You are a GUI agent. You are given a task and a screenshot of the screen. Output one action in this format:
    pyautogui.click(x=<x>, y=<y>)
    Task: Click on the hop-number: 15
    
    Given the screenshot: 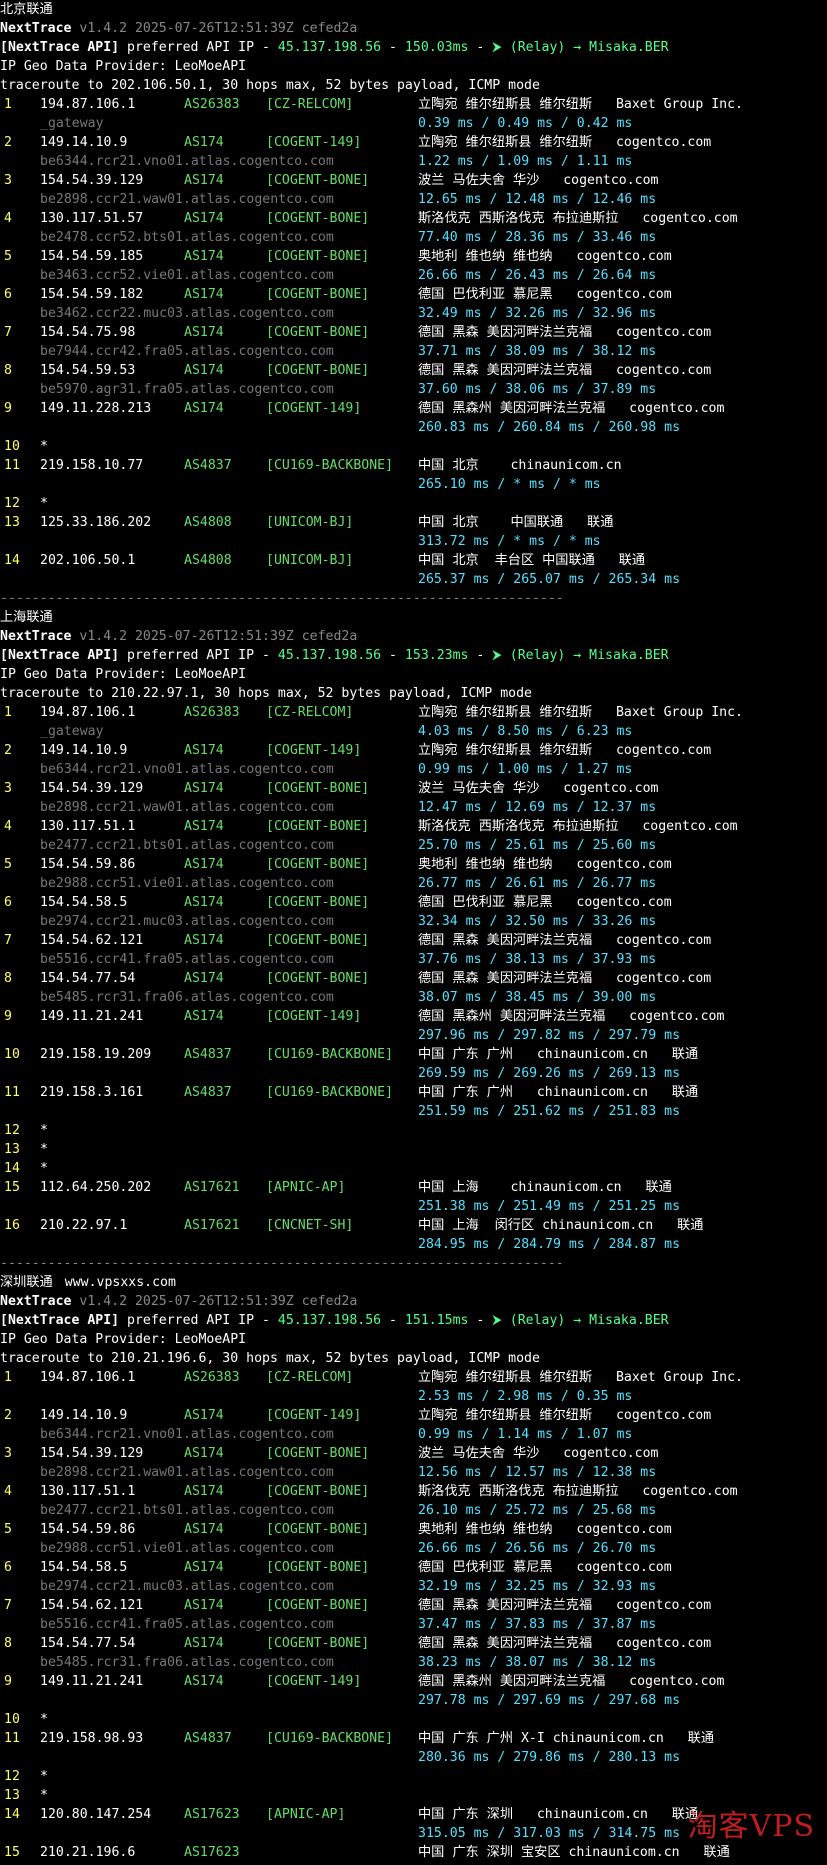 What is the action you would take?
    pyautogui.click(x=12, y=1187)
    